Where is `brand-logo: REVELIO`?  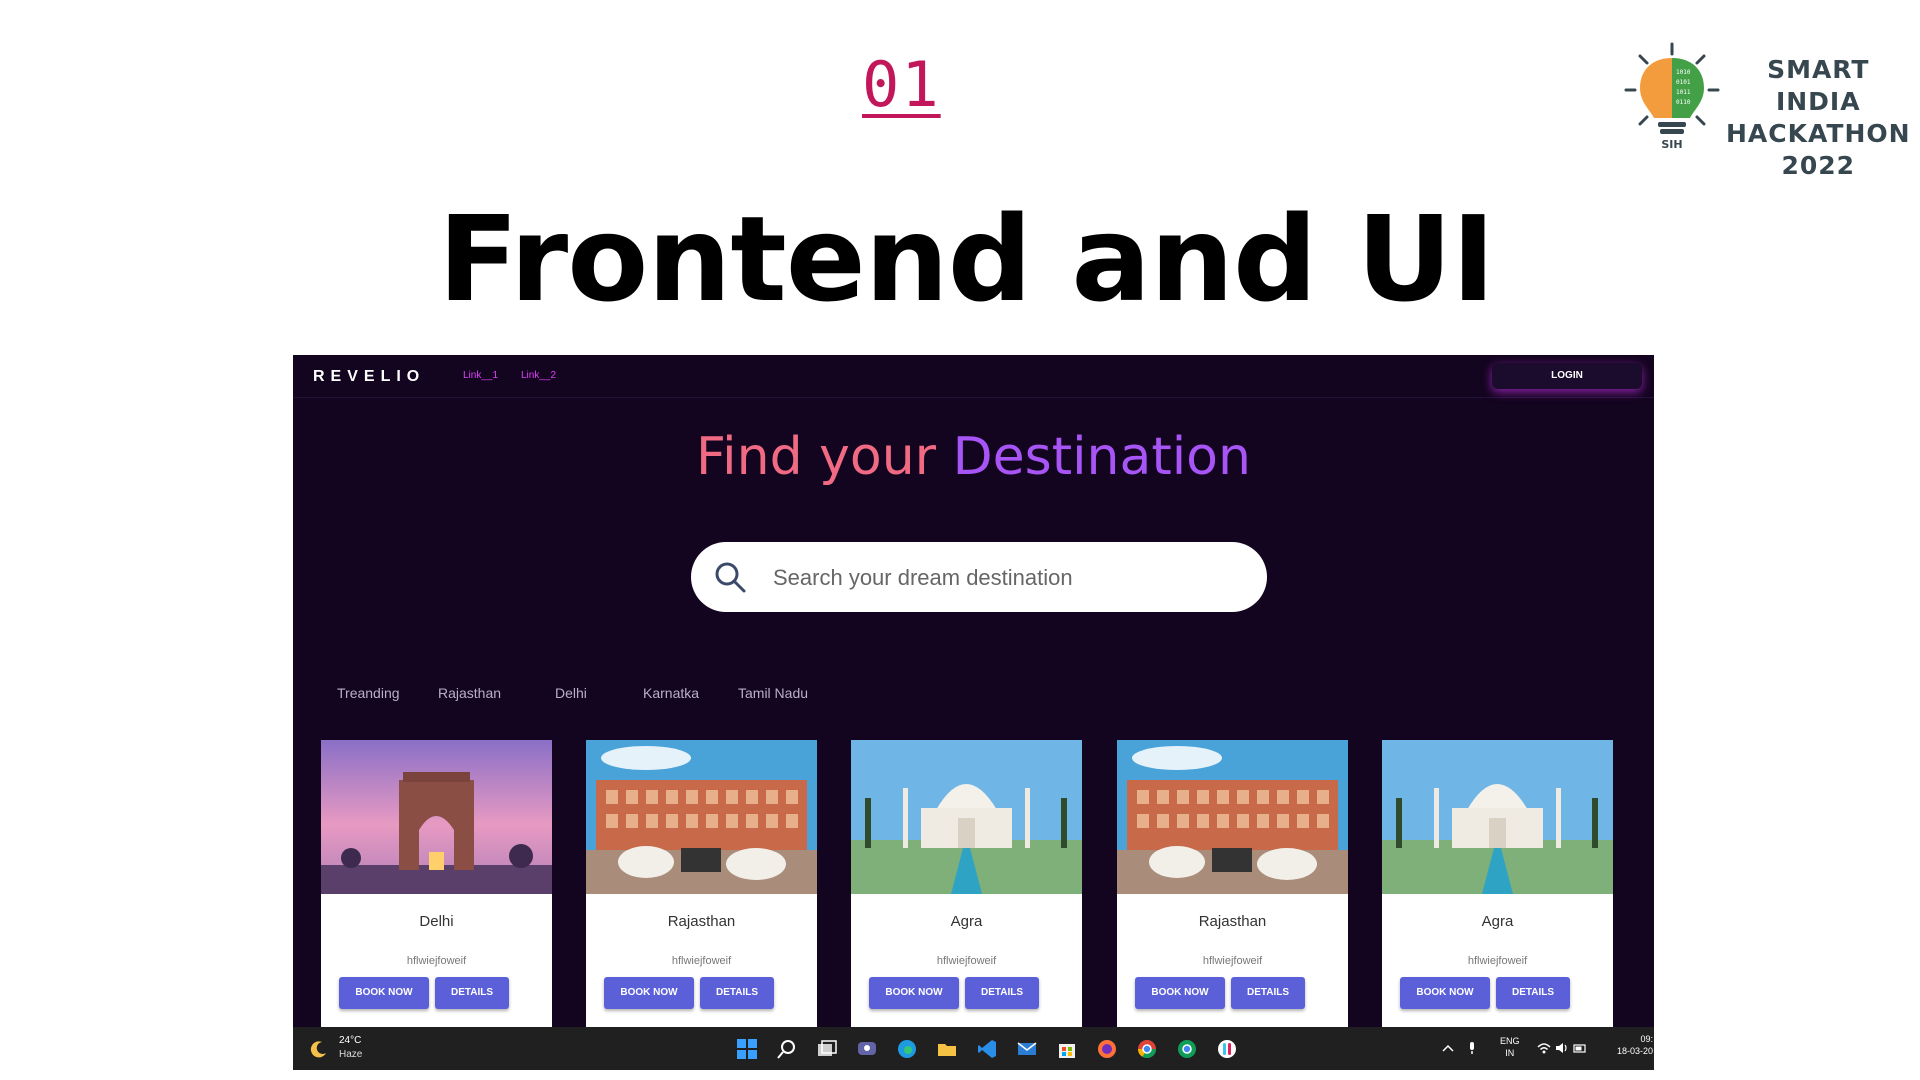
brand-logo: REVELIO is located at coordinates (369, 377).